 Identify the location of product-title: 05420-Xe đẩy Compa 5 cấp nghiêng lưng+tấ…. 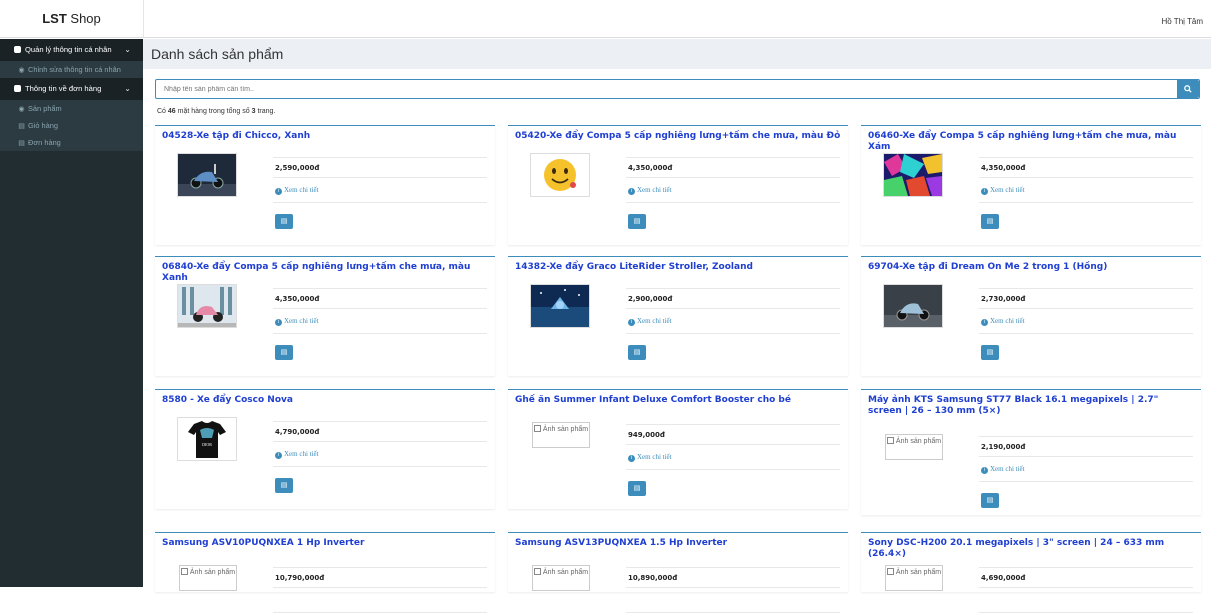
(678, 134).